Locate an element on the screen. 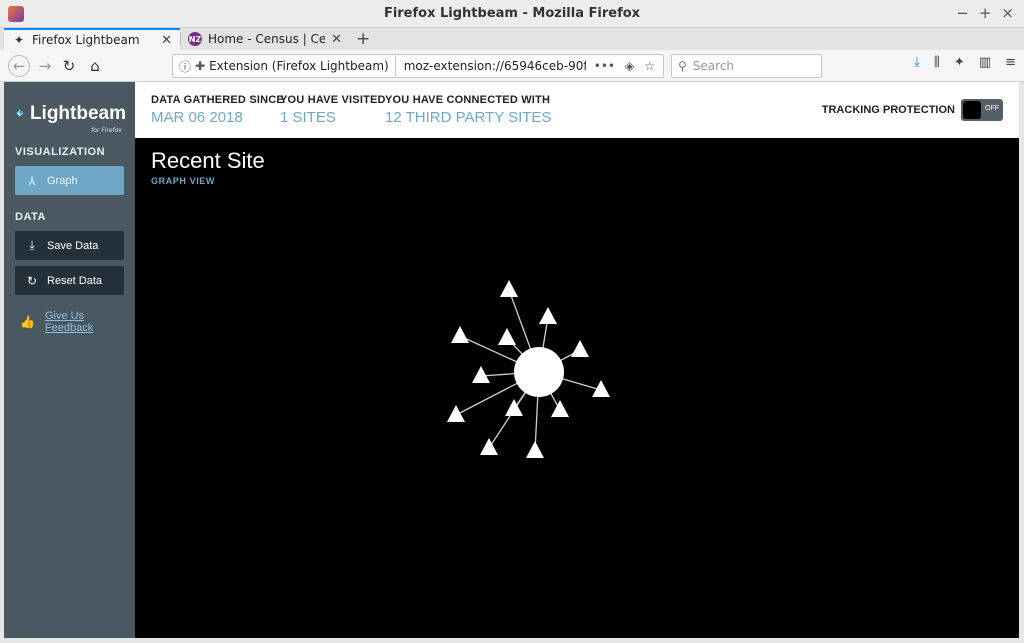 The height and width of the screenshot is (643, 1024). tracking-protection: TRACKING PROTECTION OFF is located at coordinates (912, 110).